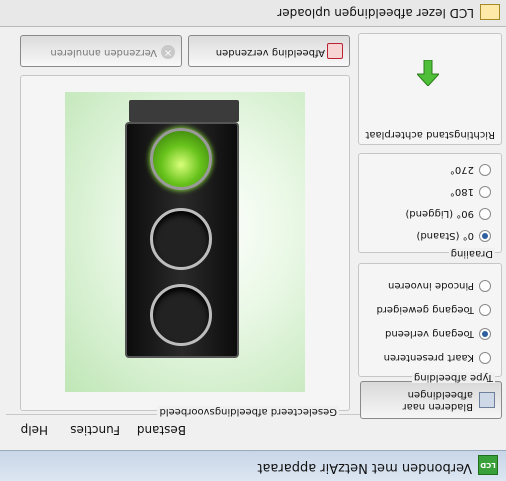 The height and width of the screenshot is (481, 506). What do you see at coordinates (490, 12) in the screenshot?
I see `lcd-status-icon` at bounding box center [490, 12].